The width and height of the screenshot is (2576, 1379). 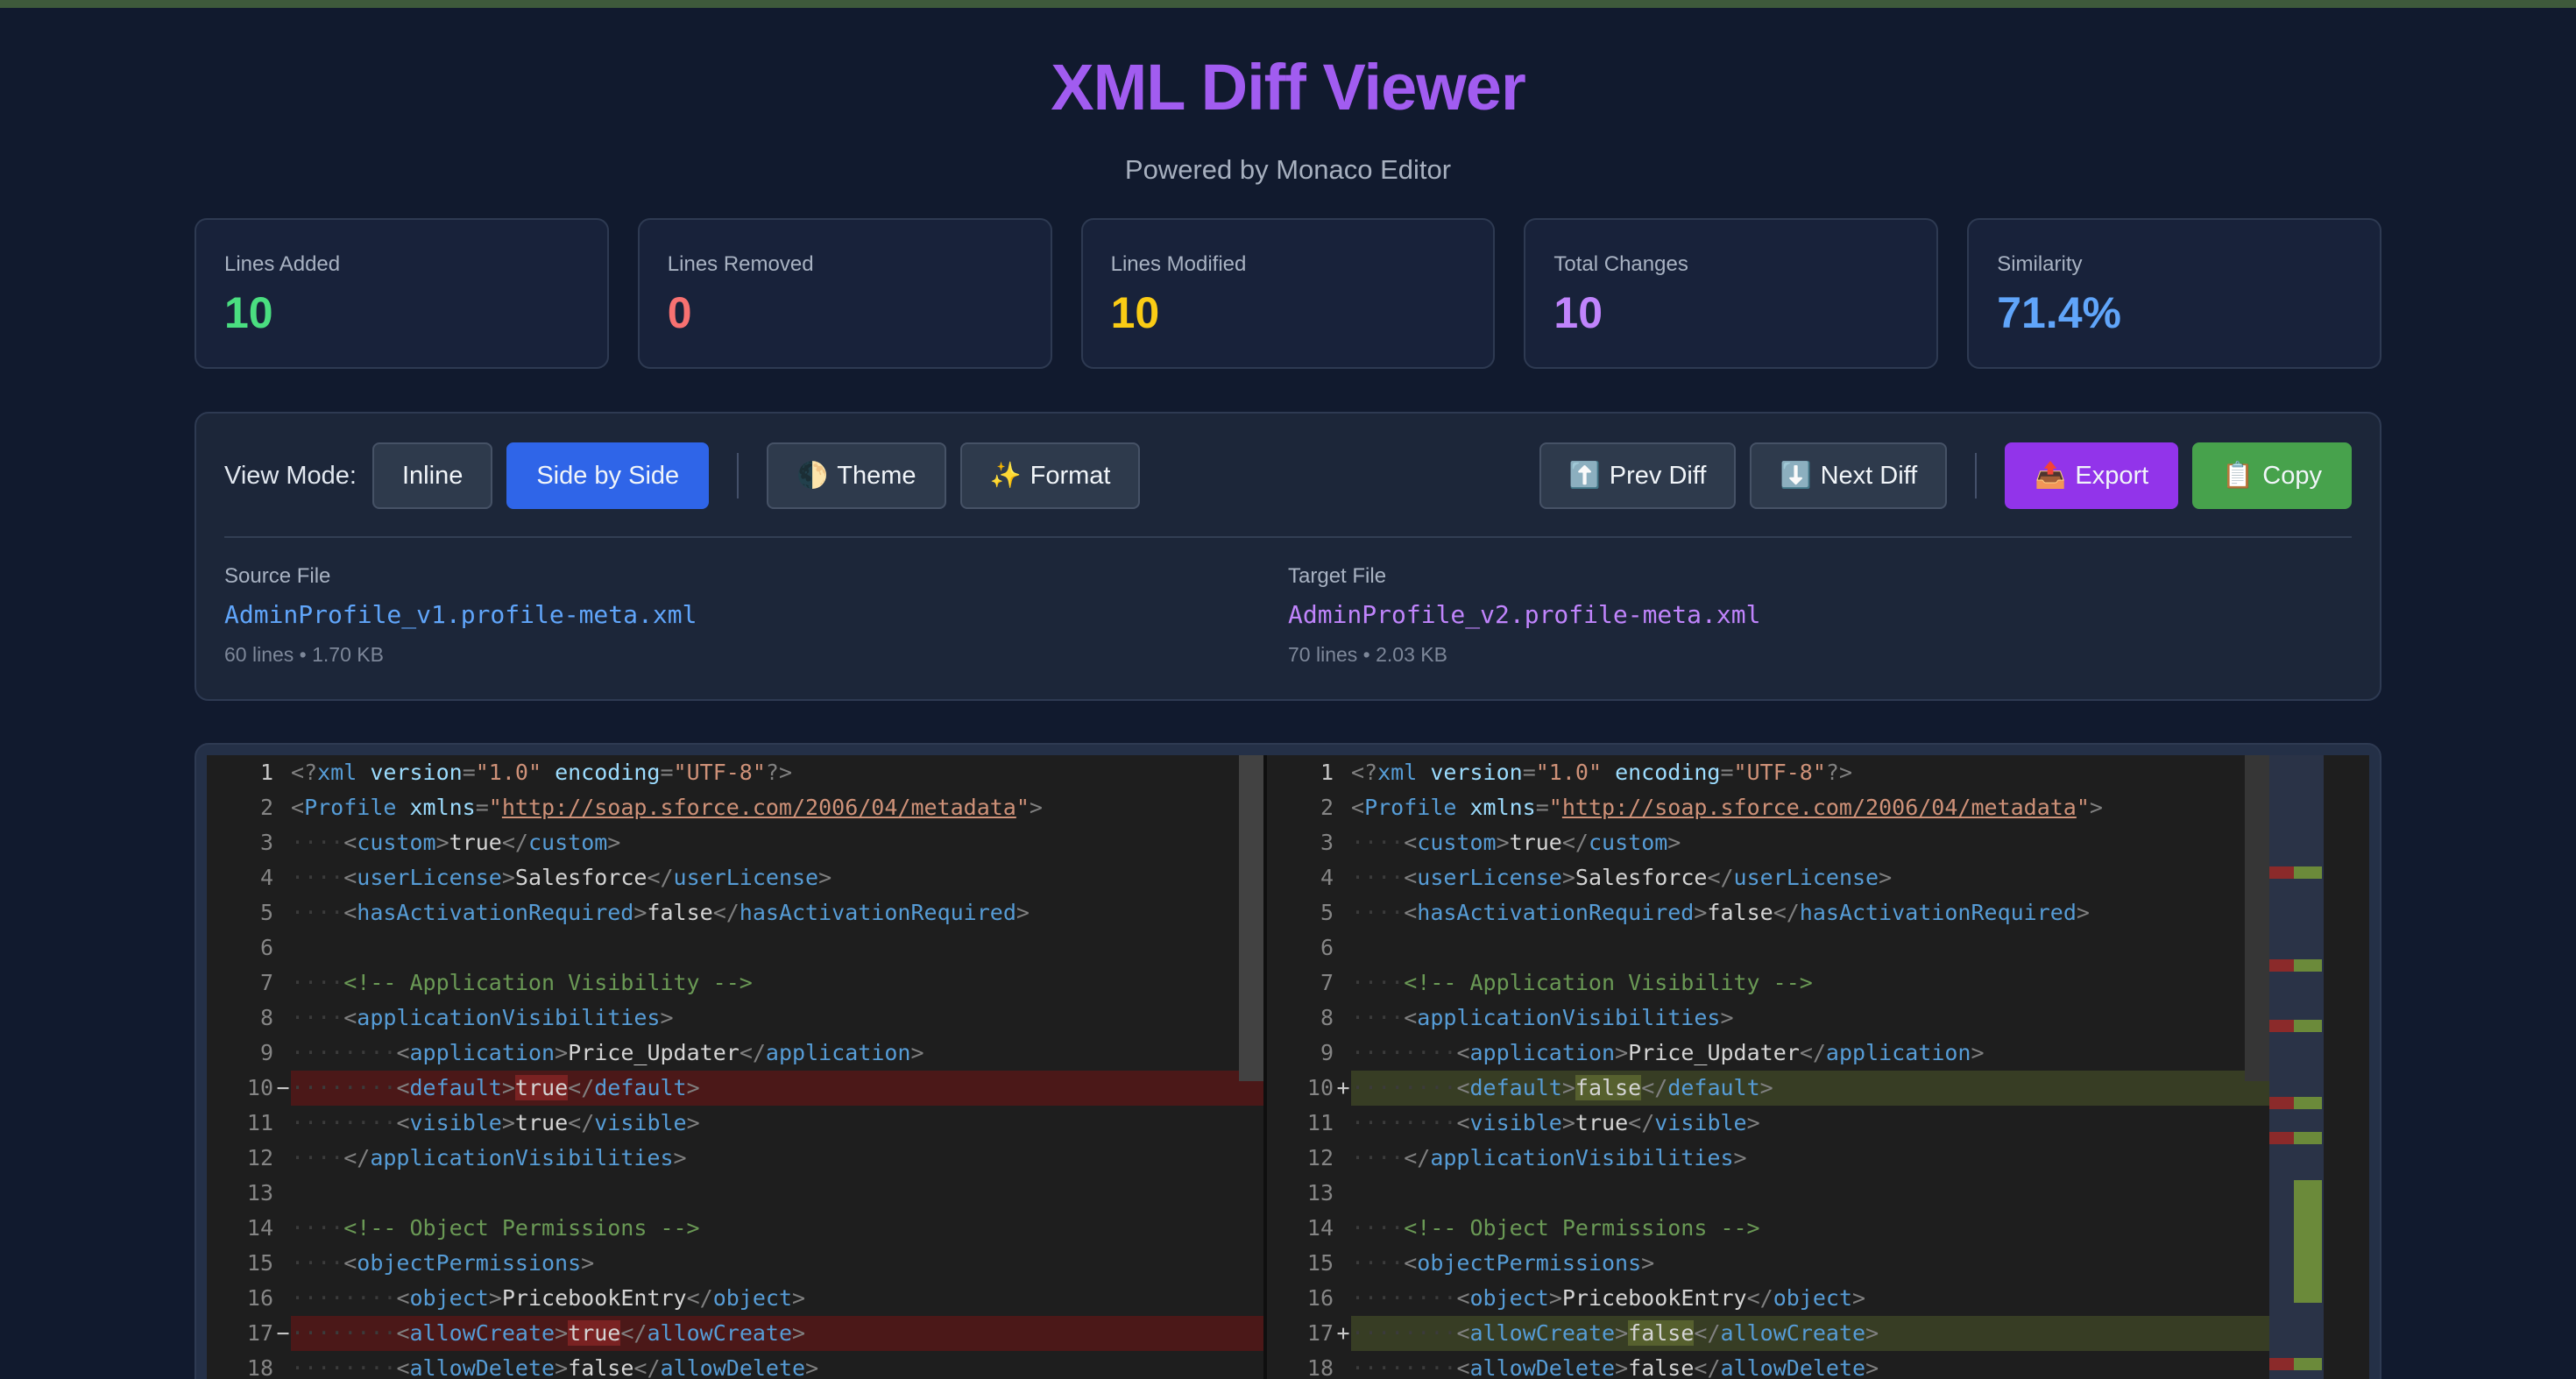 What do you see at coordinates (1529, 772) in the screenshot?
I see `code-token: =` at bounding box center [1529, 772].